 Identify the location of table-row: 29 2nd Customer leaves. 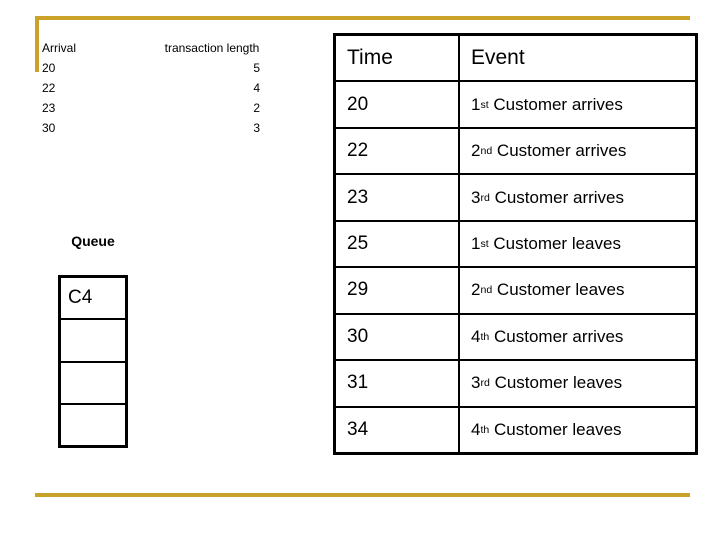
(515, 291).